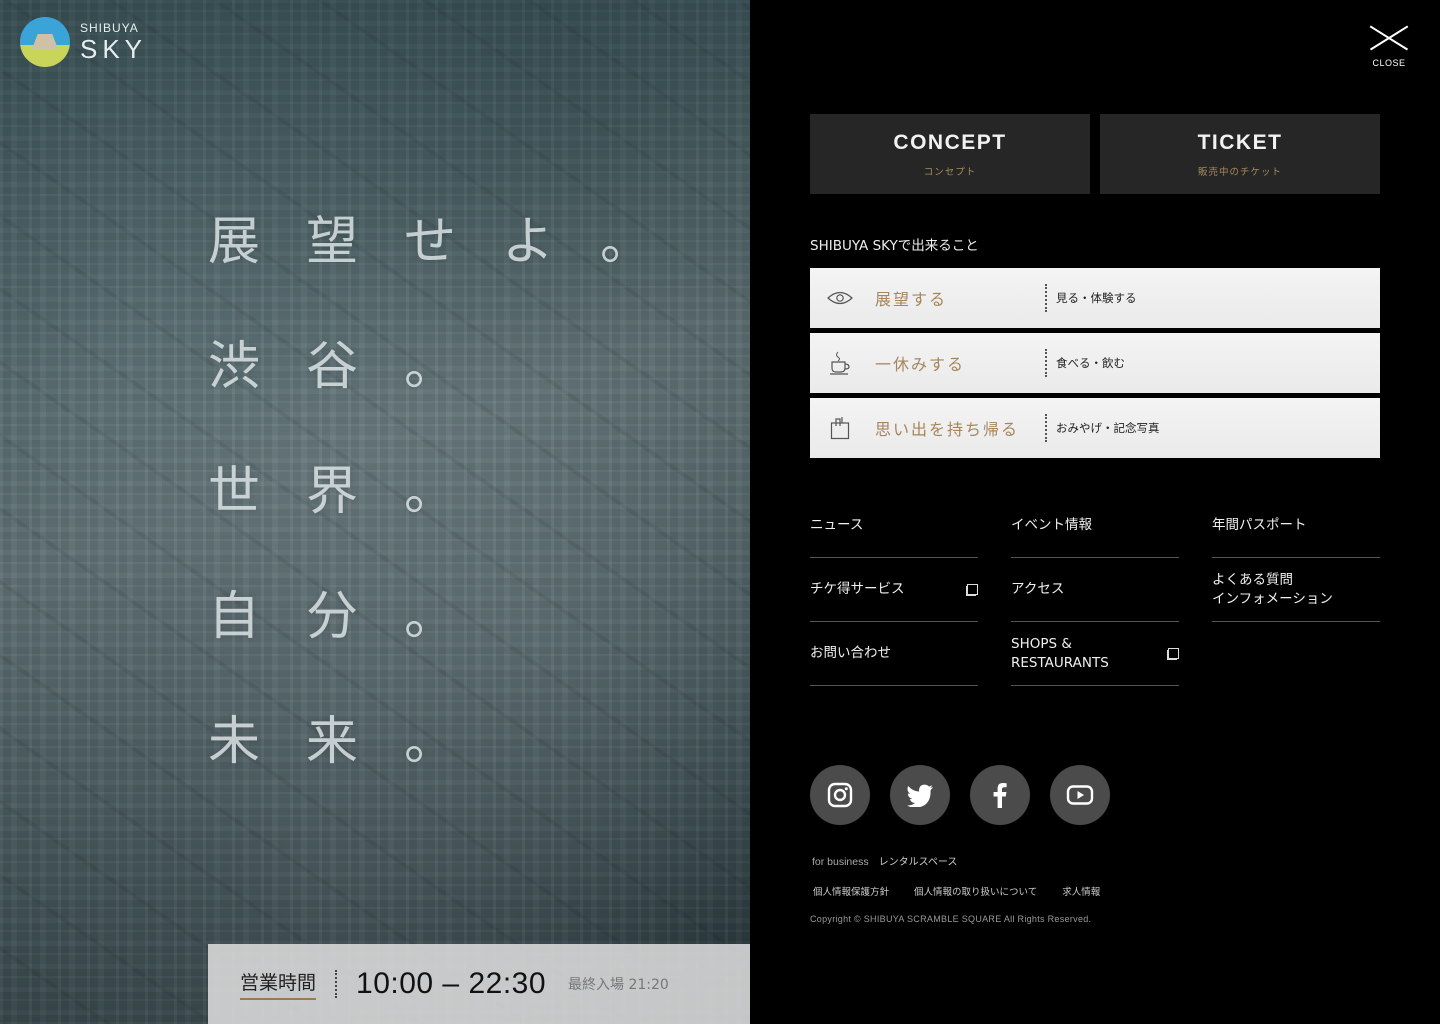 The image size is (1440, 1024). I want to click on link-label: チケ得サービス, so click(857, 589).